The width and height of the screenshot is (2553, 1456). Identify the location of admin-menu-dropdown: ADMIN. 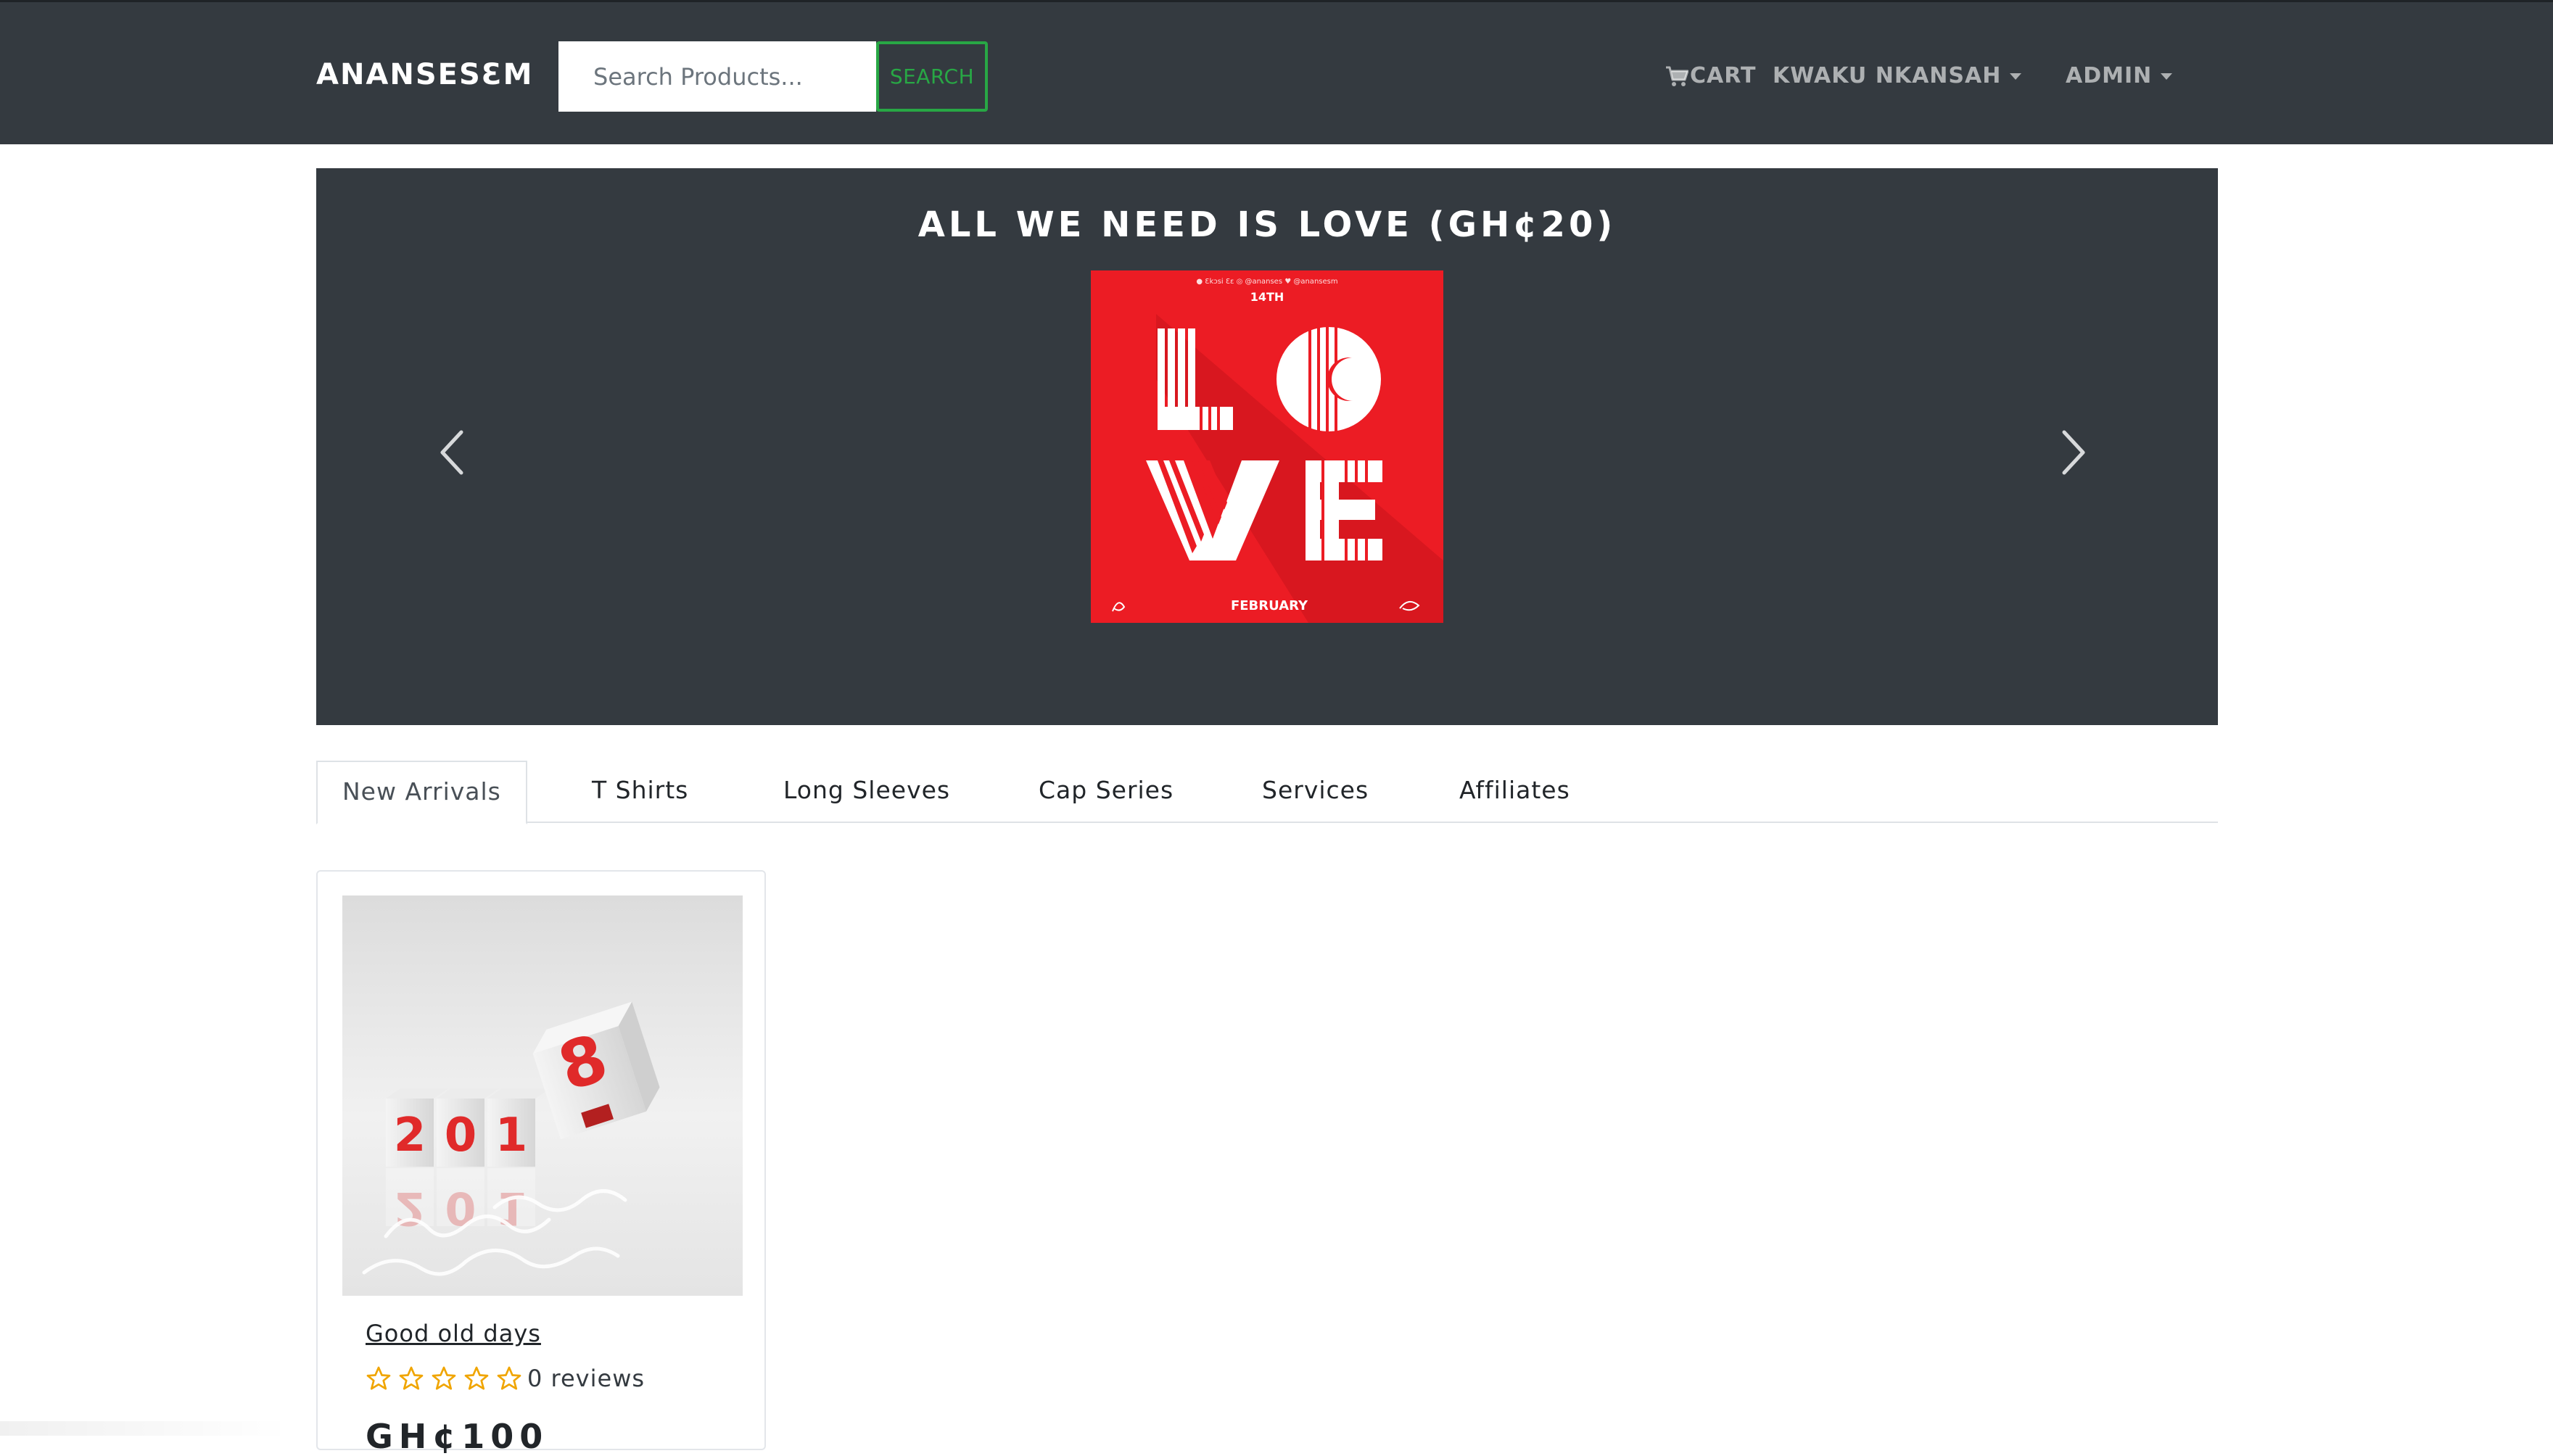
(2120, 76).